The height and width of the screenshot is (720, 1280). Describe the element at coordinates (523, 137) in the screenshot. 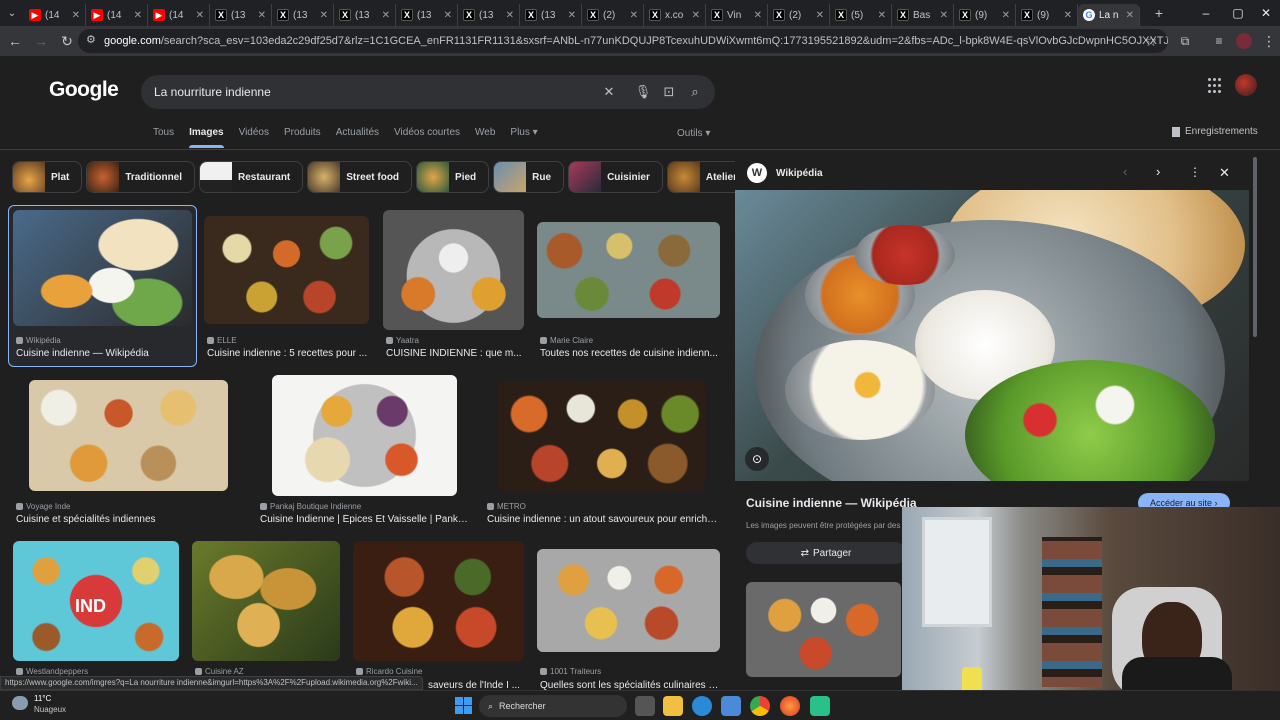

I see `tab-more: Plus ▾` at that location.